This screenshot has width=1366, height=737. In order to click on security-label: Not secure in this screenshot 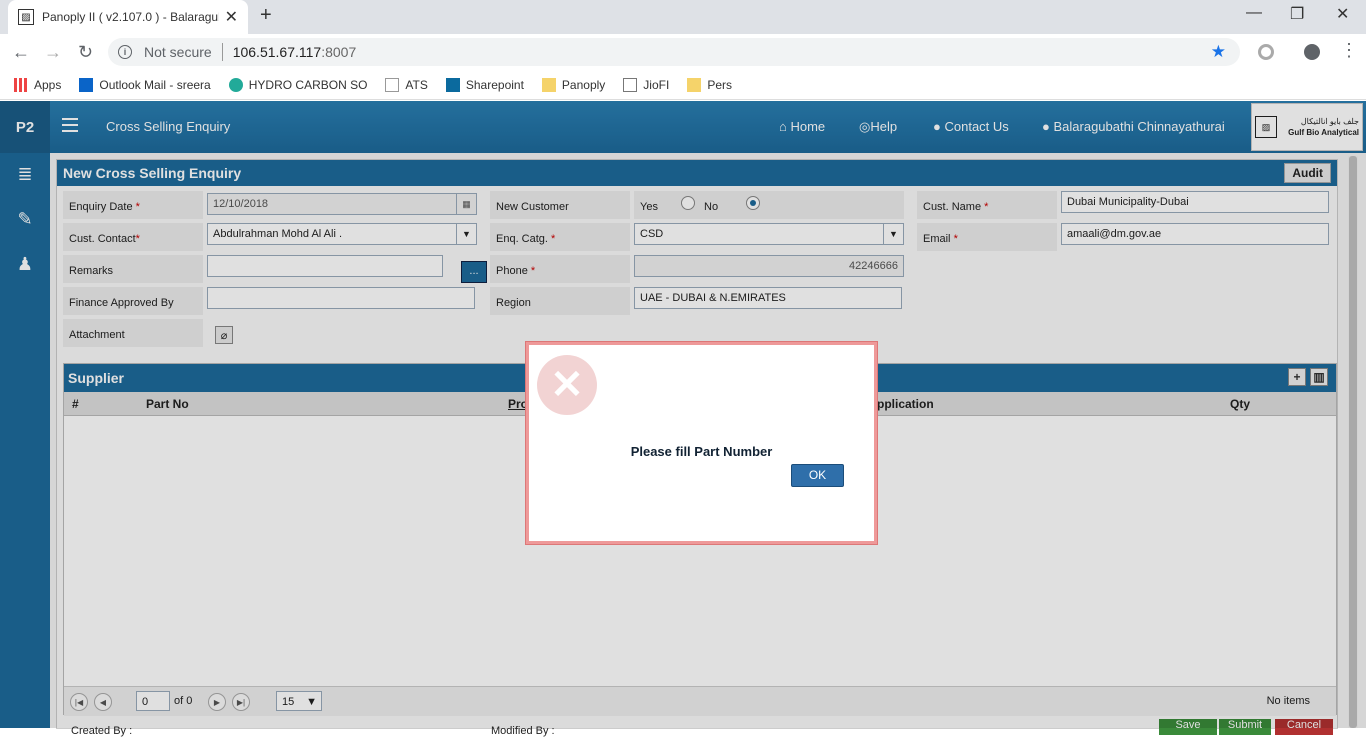, I will do `click(178, 52)`.